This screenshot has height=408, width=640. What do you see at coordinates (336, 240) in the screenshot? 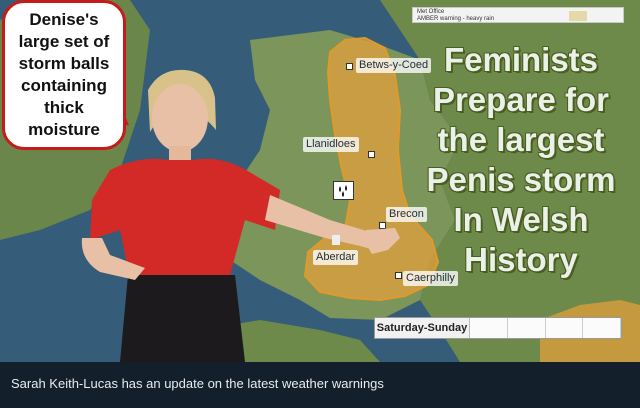
I see `presenter-watch` at bounding box center [336, 240].